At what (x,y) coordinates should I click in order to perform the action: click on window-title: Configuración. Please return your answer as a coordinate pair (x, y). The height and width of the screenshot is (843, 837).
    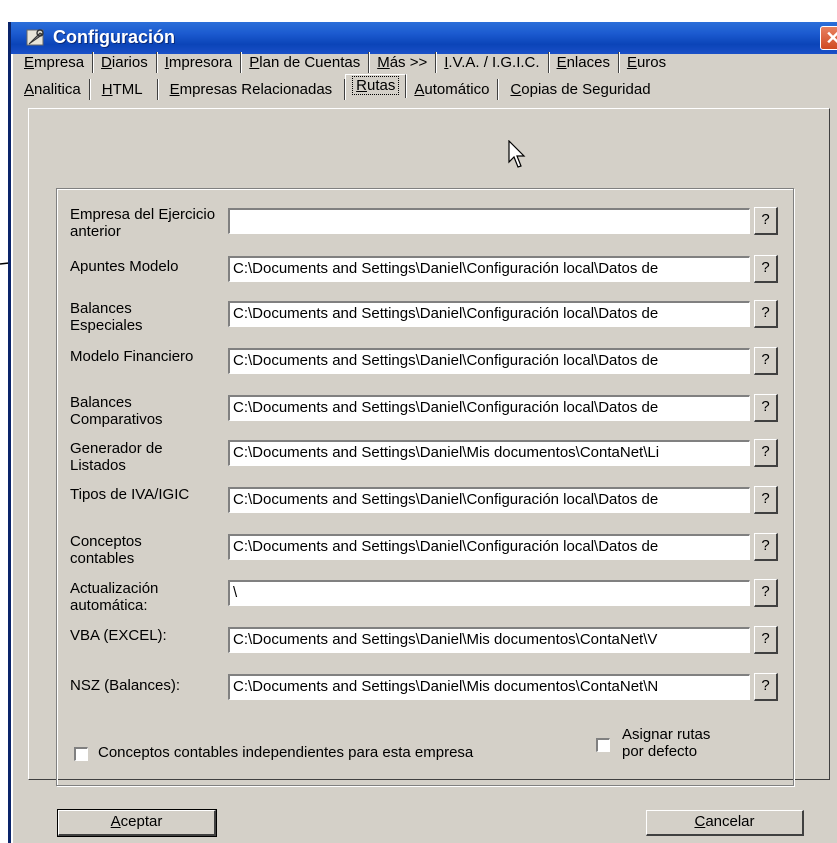
    Looking at the image, I should click on (114, 37).